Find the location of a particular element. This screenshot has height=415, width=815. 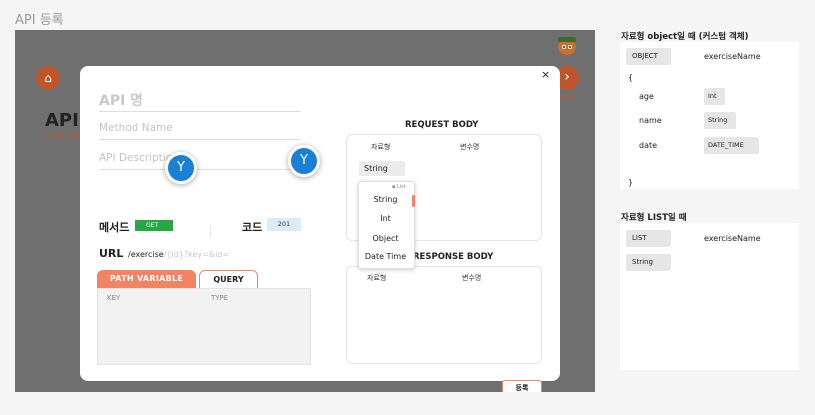

status-code-input: 201 is located at coordinates (284, 224).